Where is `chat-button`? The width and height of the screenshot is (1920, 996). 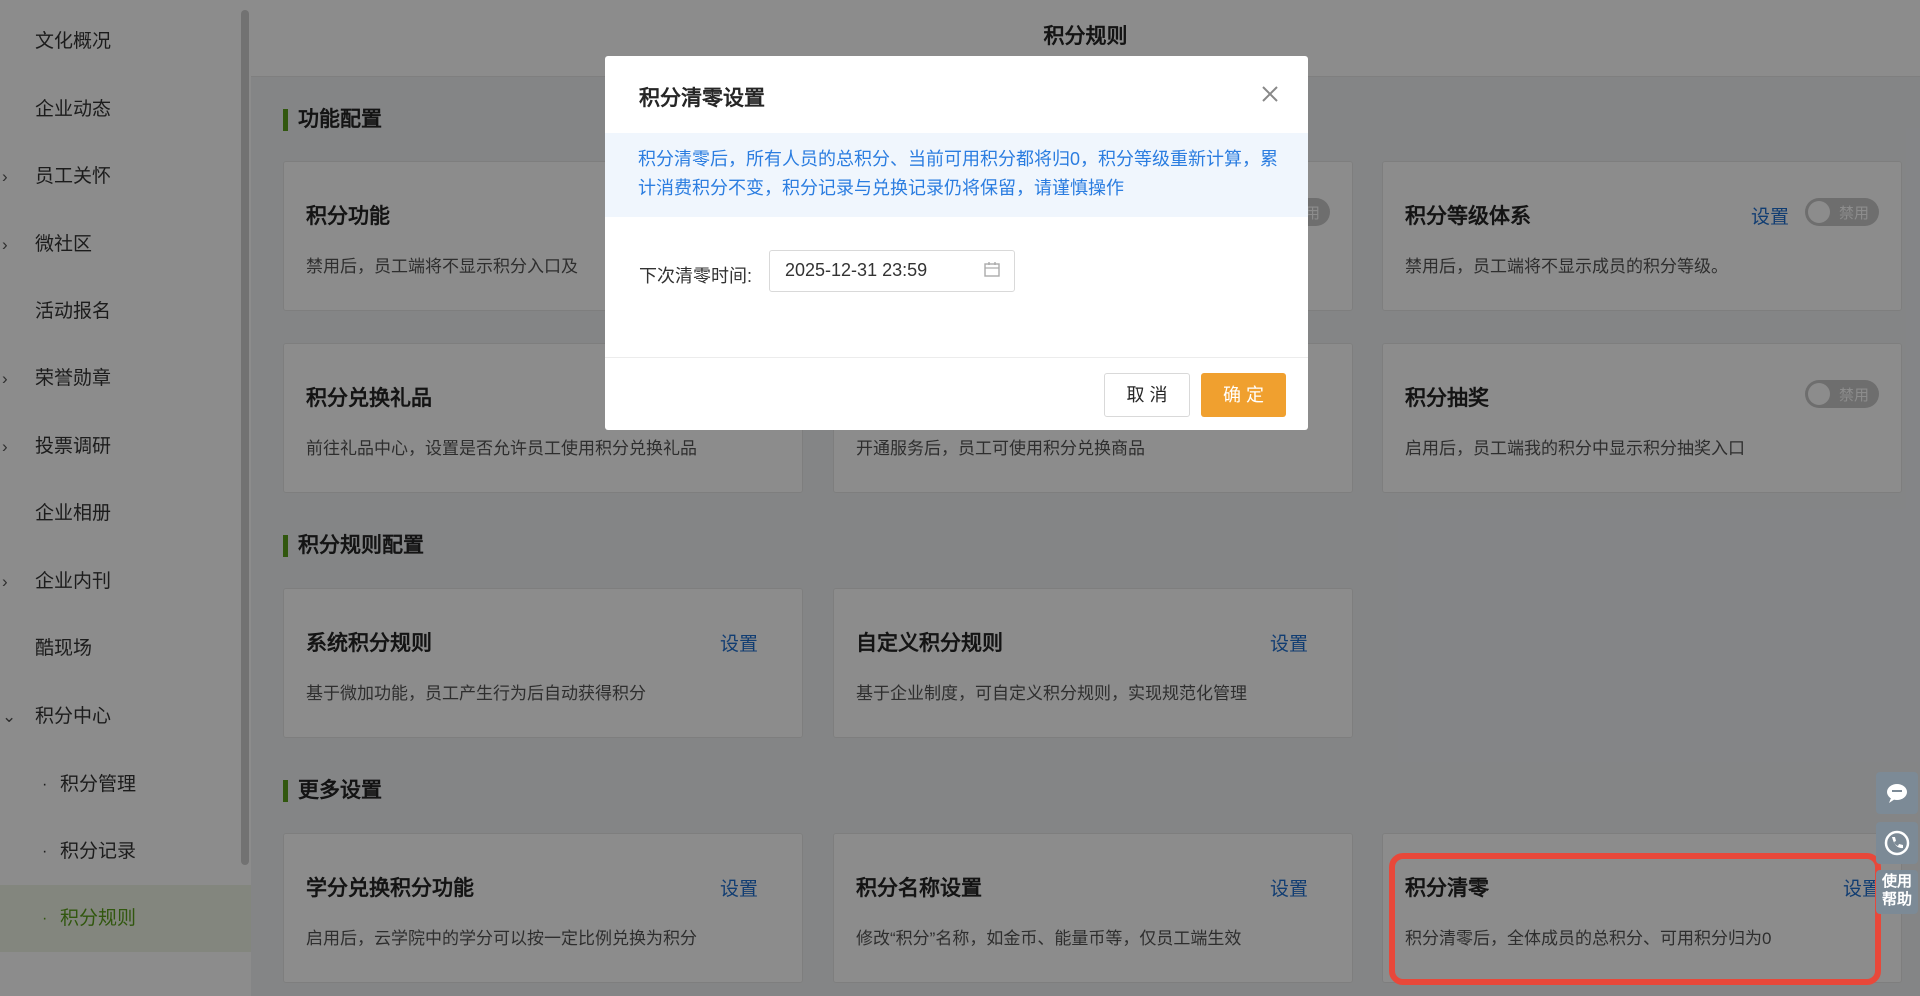
chat-button is located at coordinates (1897, 793).